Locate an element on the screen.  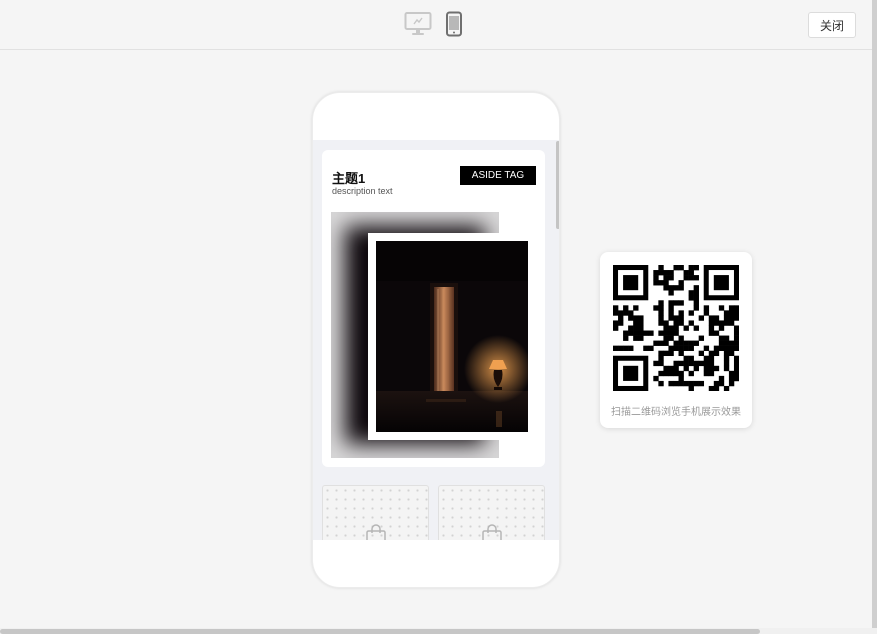
top-toolbar: 关闭 is located at coordinates (438, 25).